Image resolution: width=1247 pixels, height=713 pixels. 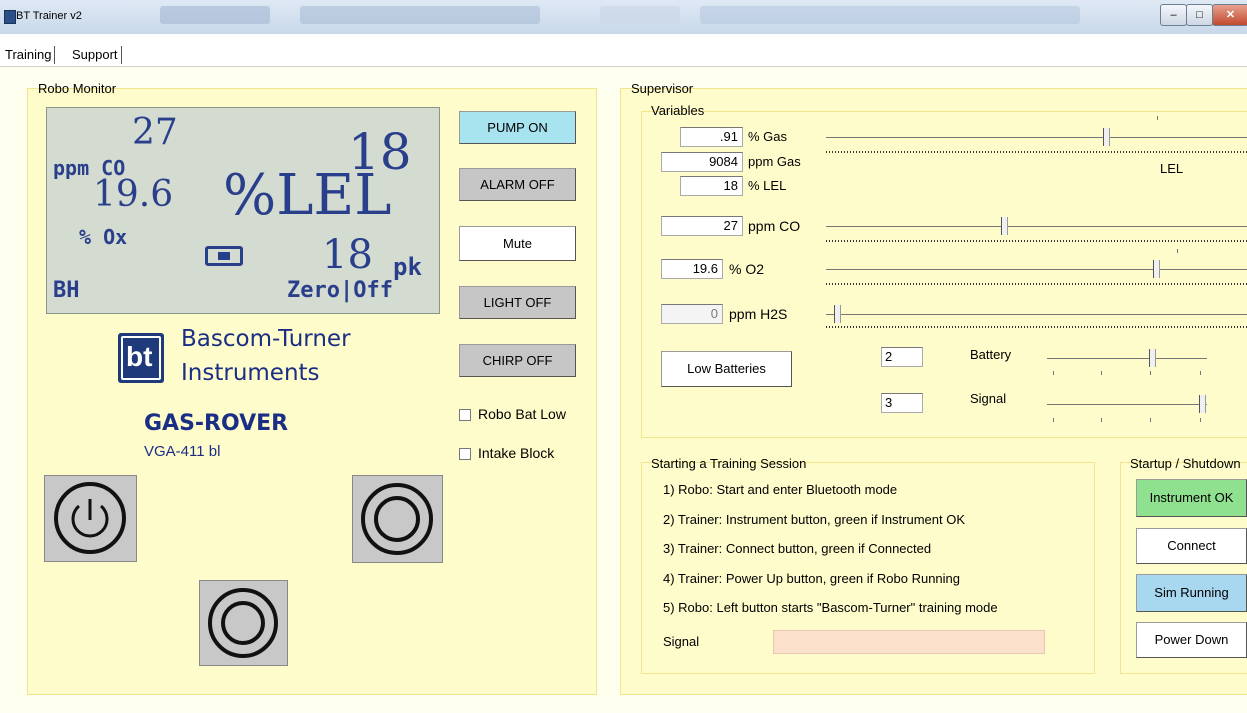 What do you see at coordinates (1036, 226) in the screenshot?
I see `co-slider-track` at bounding box center [1036, 226].